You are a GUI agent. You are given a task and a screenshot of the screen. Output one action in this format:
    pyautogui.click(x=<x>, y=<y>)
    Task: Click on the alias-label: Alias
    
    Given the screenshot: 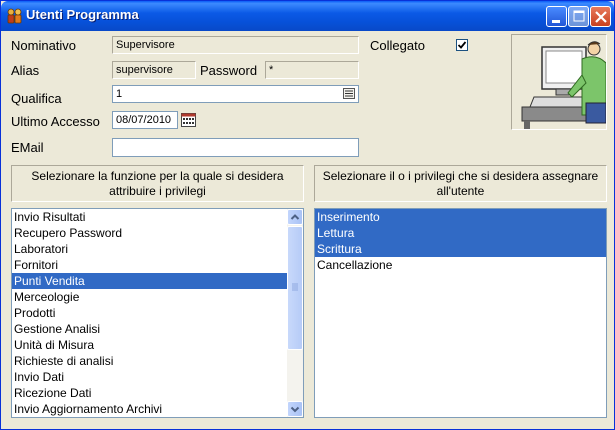 What is the action you would take?
    pyautogui.click(x=25, y=70)
    